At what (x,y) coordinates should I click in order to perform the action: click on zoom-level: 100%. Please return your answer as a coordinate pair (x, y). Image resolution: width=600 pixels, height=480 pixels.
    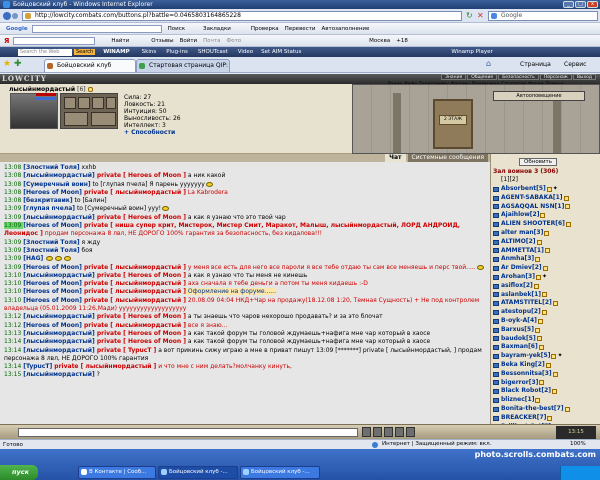
    Looking at the image, I should click on (578, 444).